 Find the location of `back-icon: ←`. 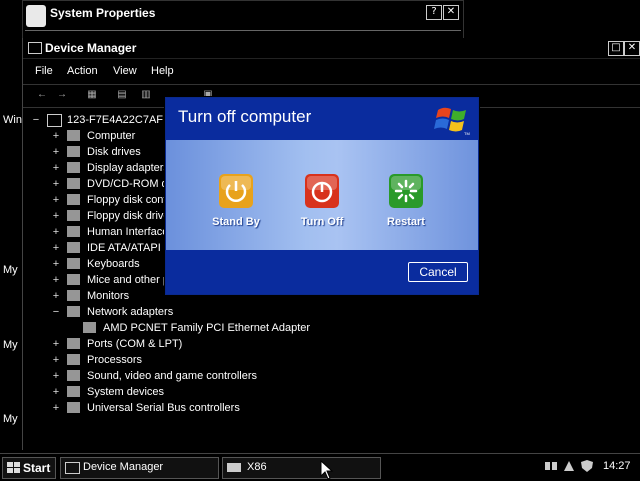

back-icon: ← is located at coordinates (42, 95).